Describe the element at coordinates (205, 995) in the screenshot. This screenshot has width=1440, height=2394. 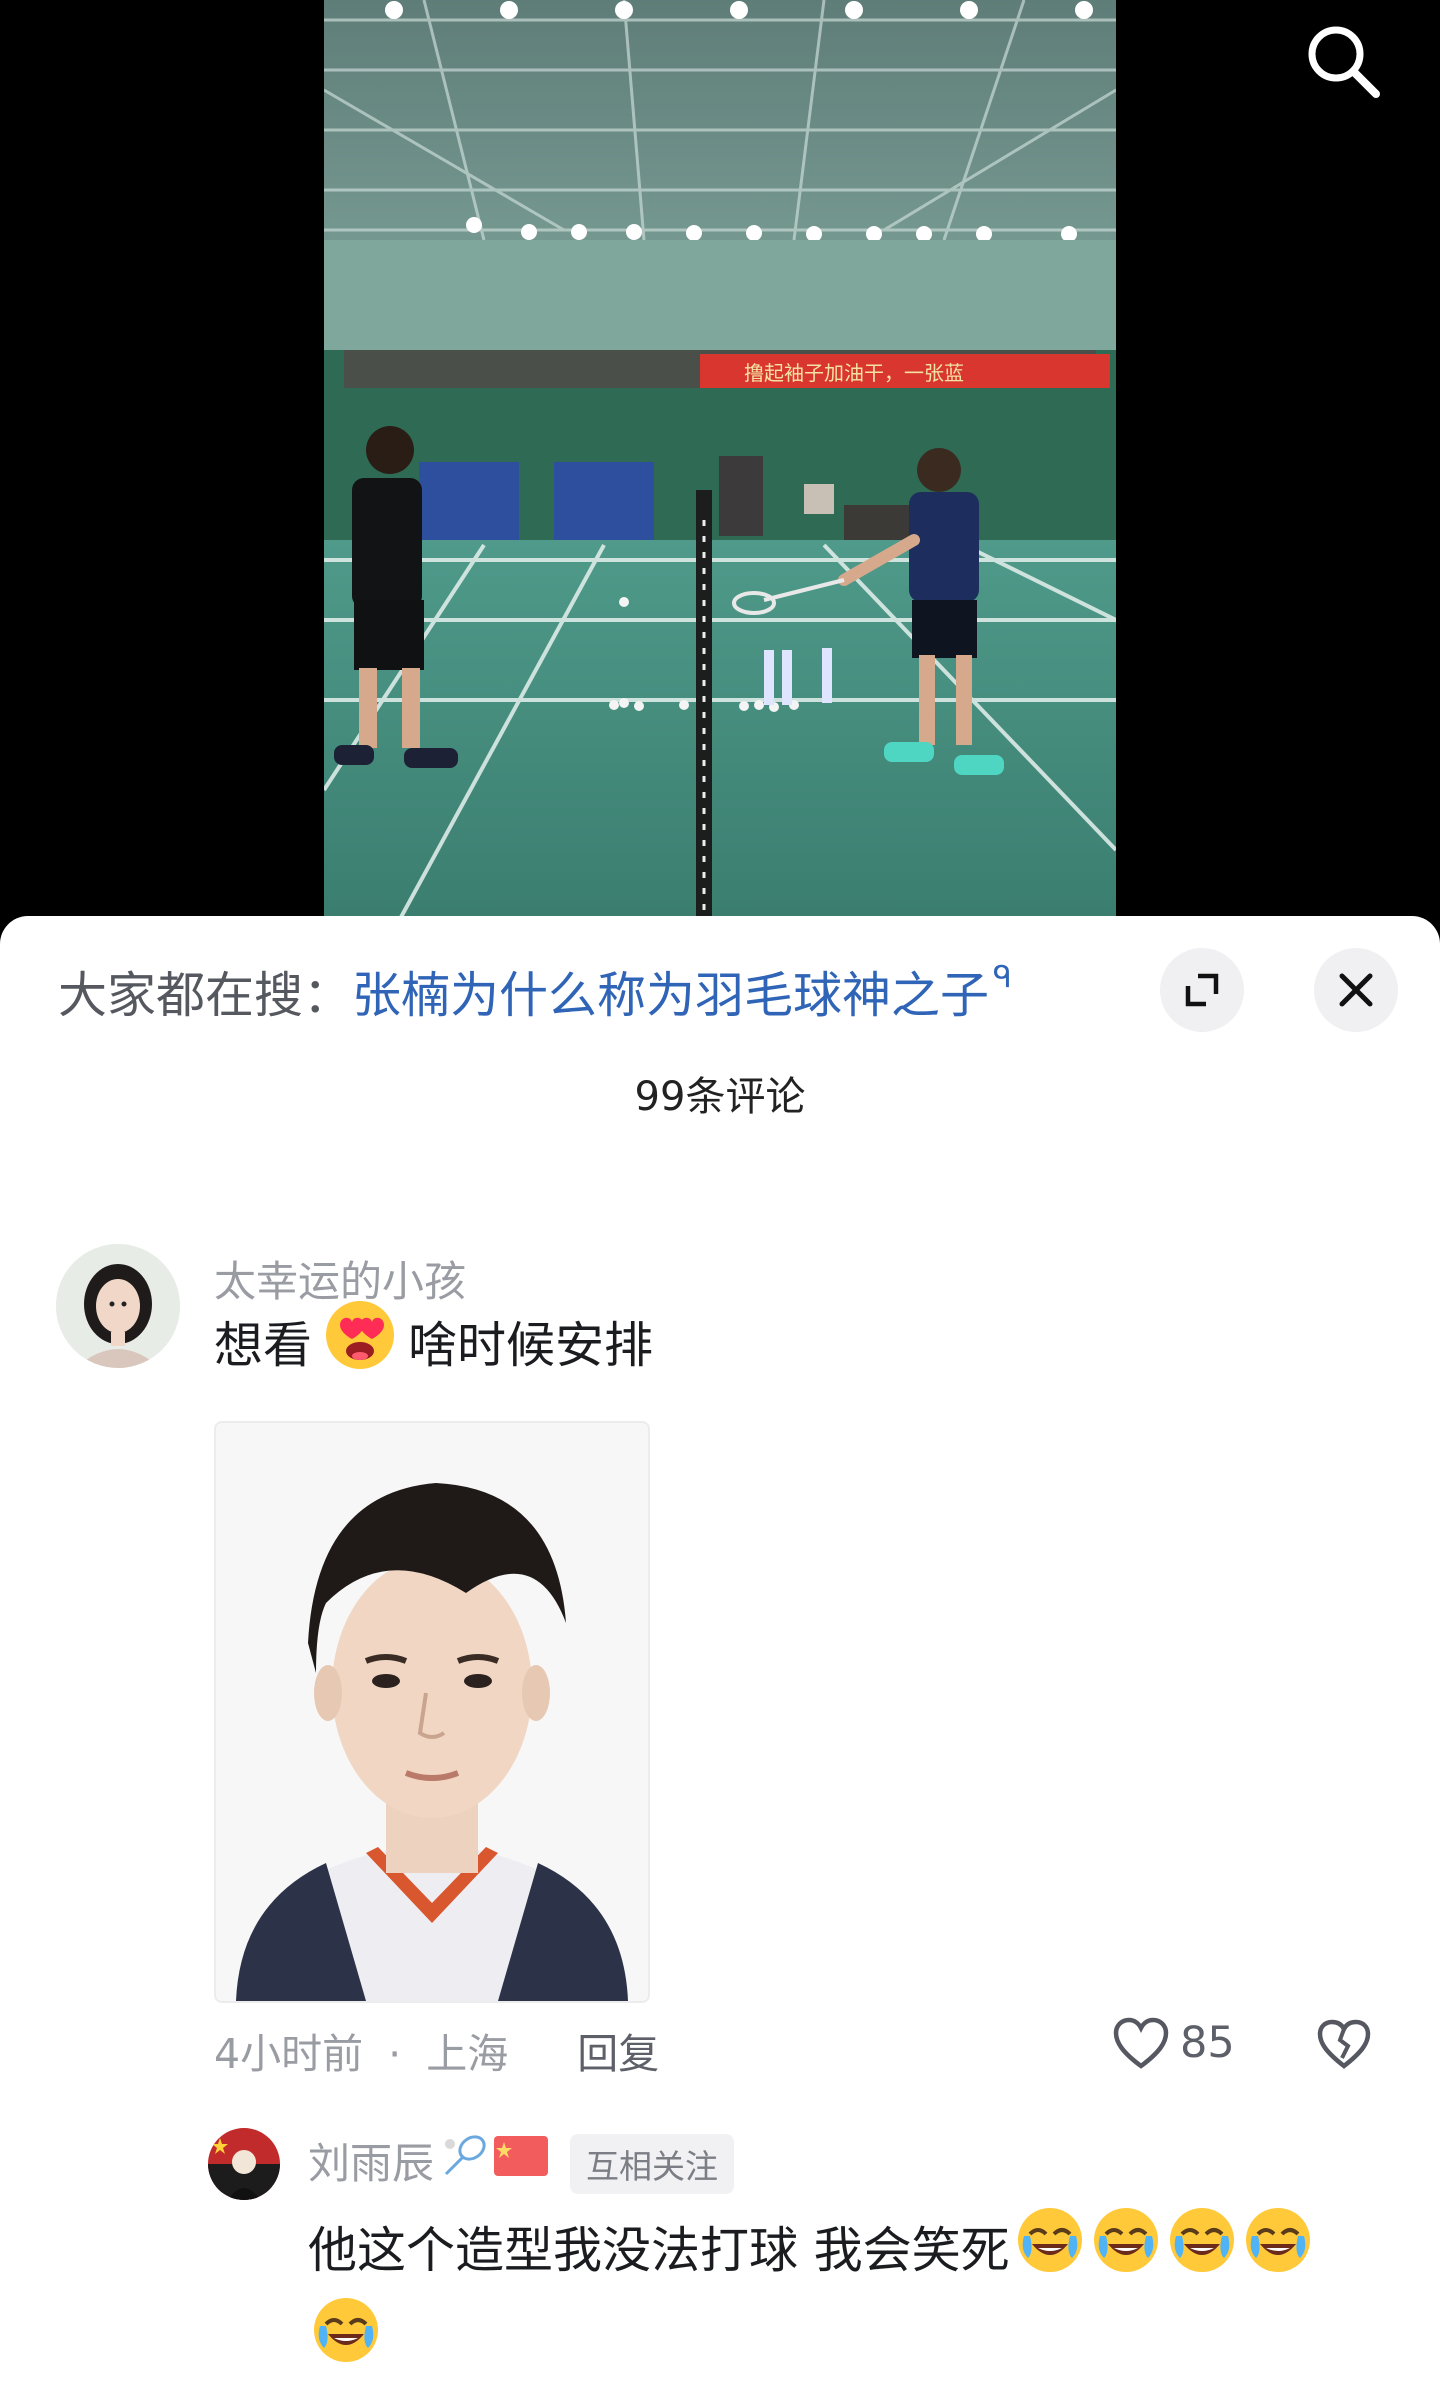
I see `hot-search-prefix: 大家都在搜：` at that location.